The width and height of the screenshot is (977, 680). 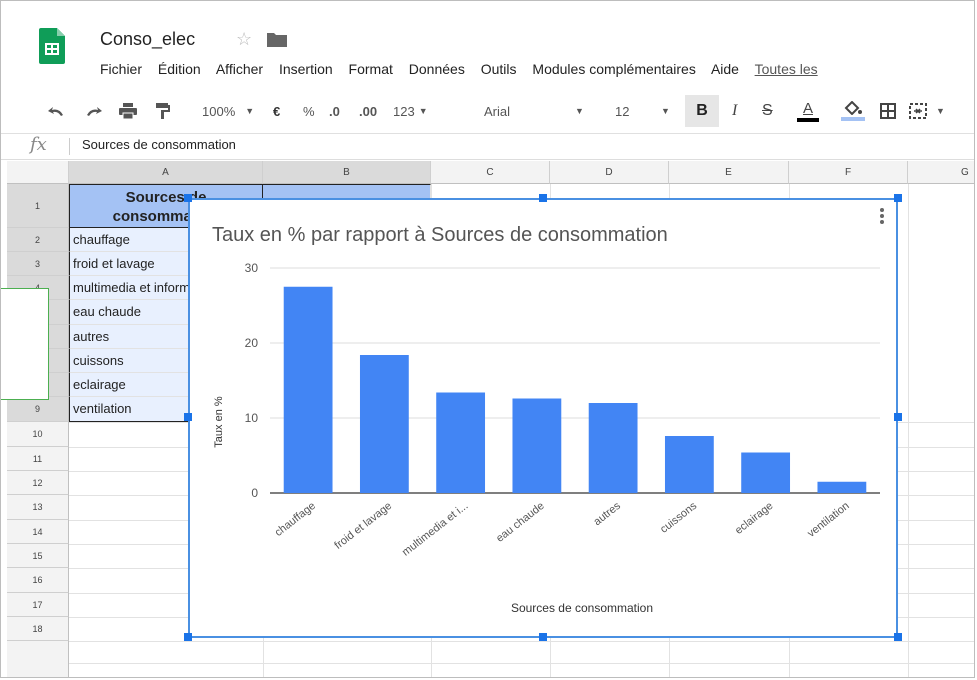 I want to click on merge-chevron-icon: ▼, so click(x=940, y=111).